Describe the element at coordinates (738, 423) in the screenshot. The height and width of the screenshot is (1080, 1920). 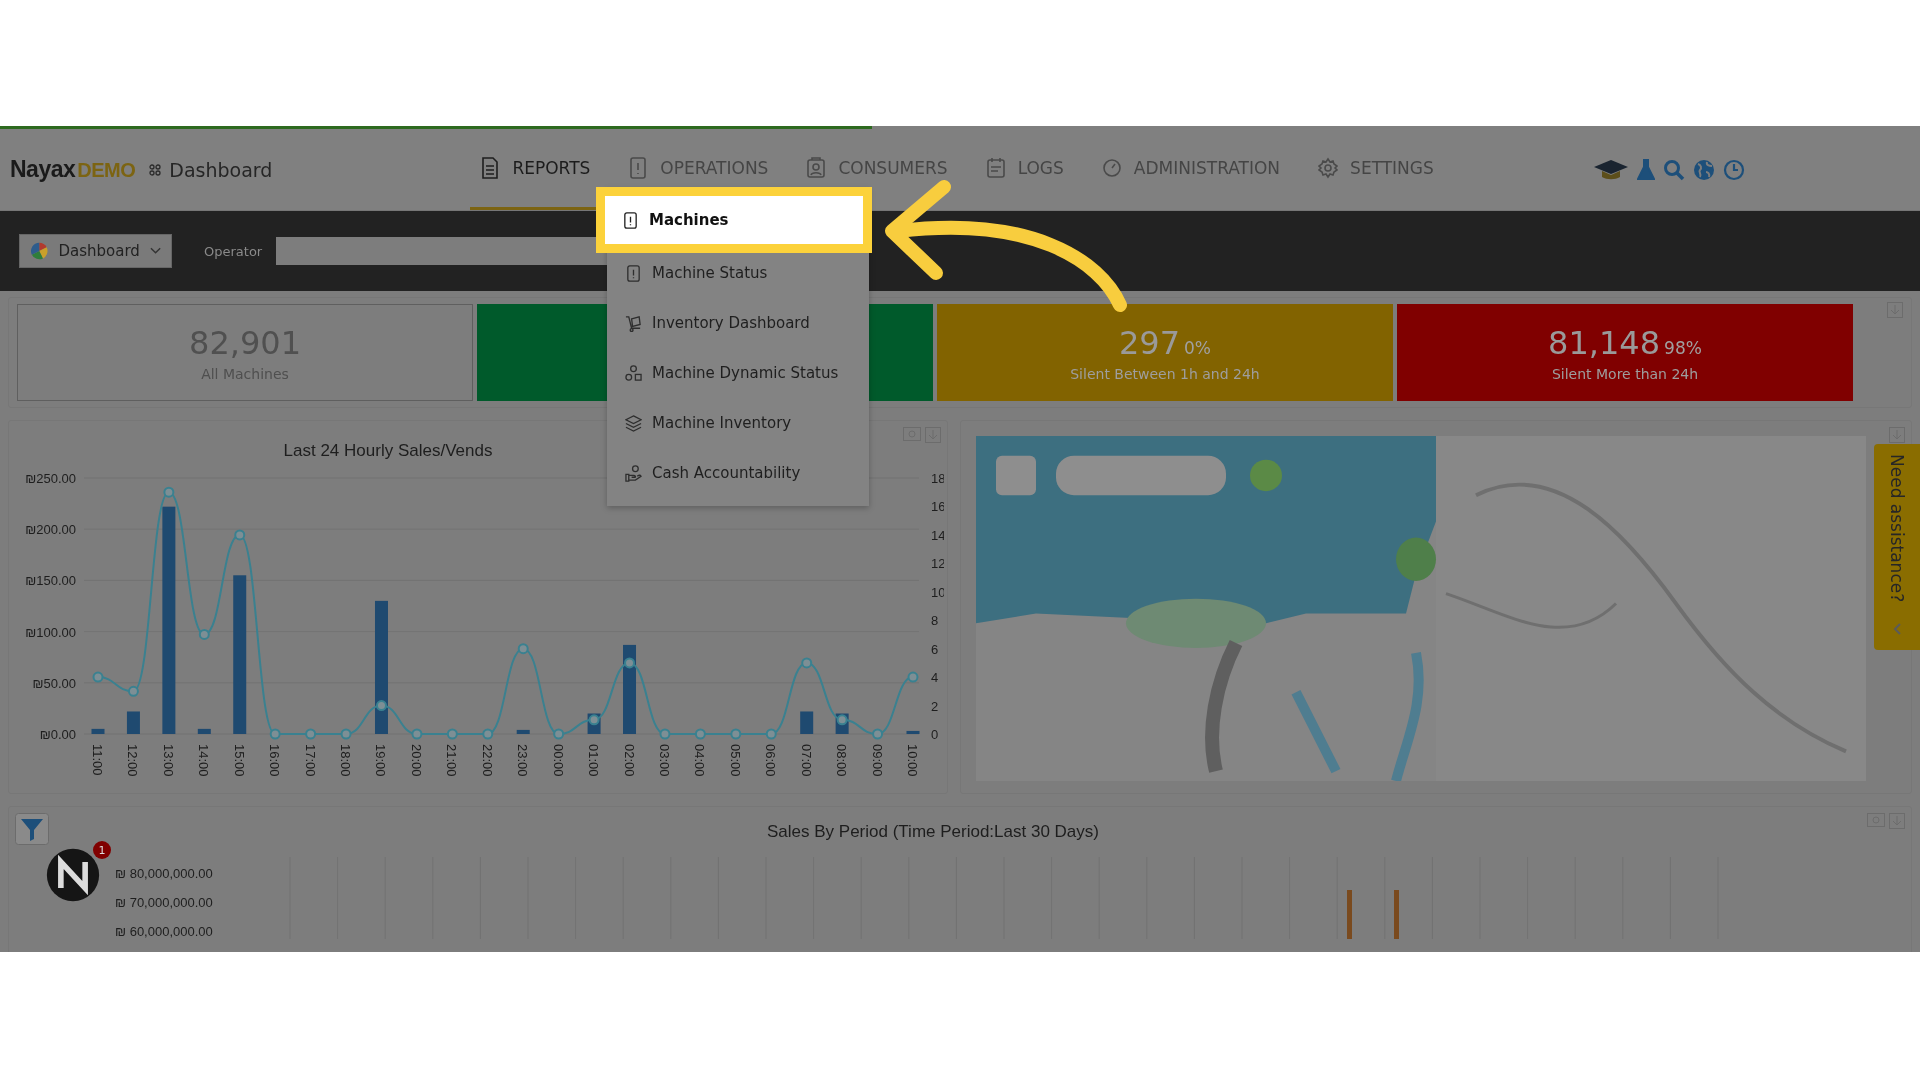
I see `menu-item: Machine Inventory` at that location.